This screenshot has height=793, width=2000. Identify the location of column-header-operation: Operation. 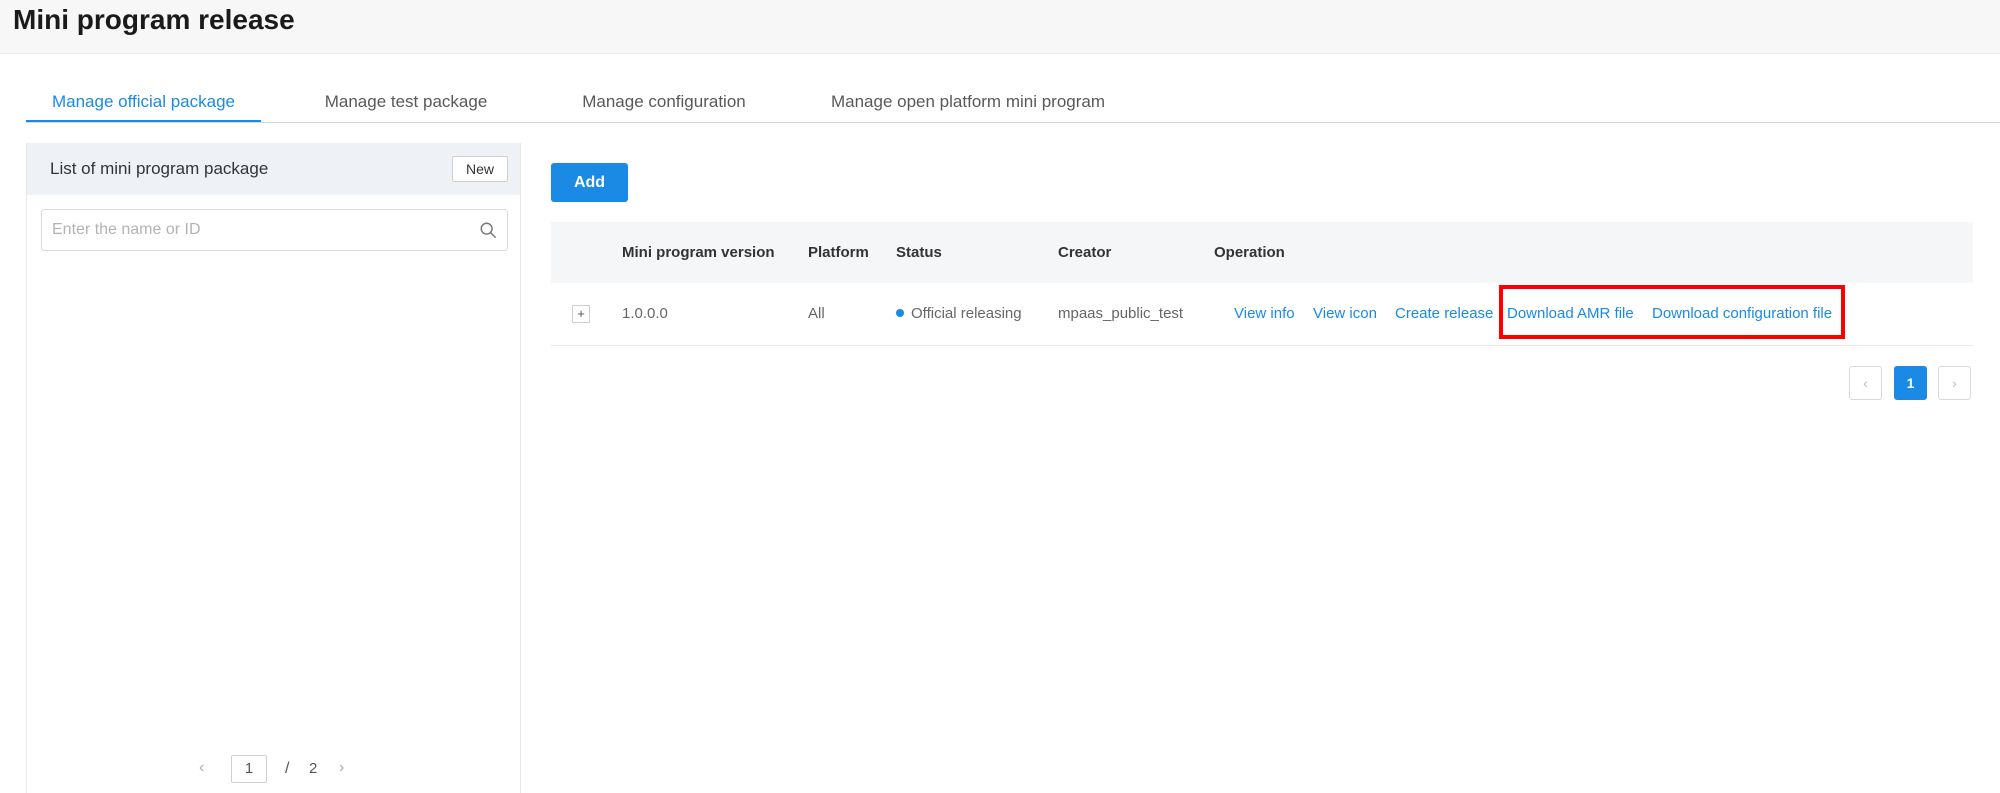
(1249, 252).